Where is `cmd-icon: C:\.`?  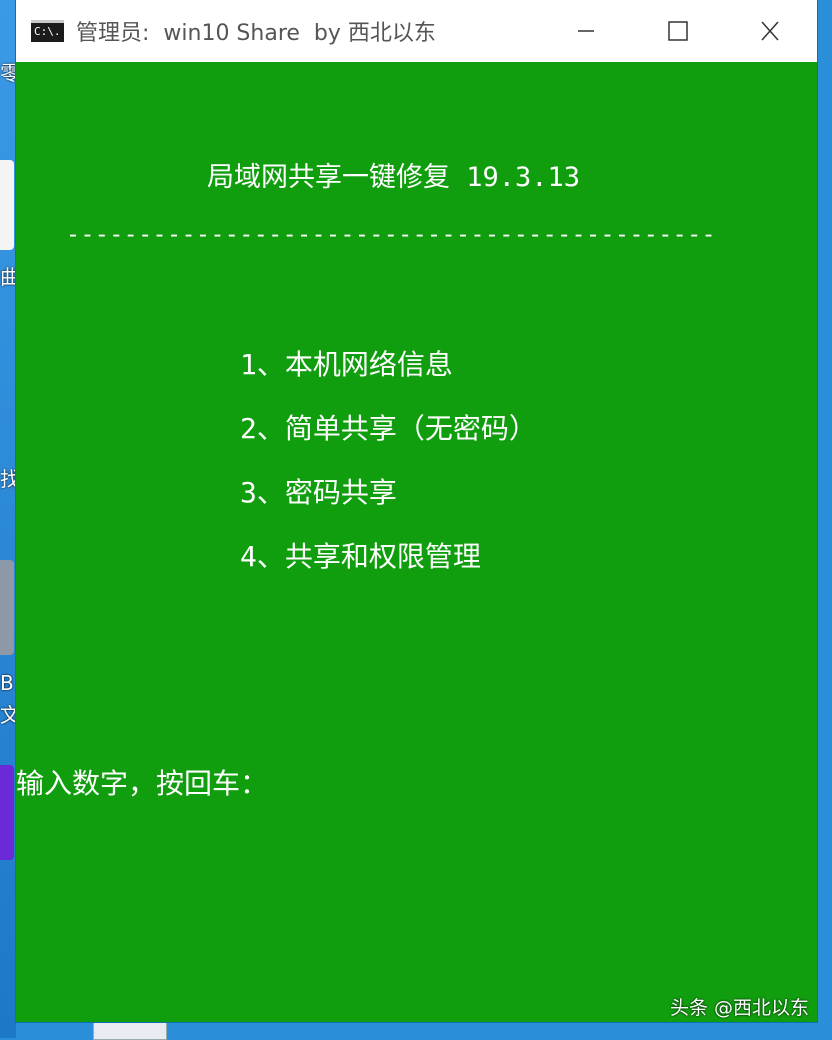
cmd-icon: C:\. is located at coordinates (47, 31).